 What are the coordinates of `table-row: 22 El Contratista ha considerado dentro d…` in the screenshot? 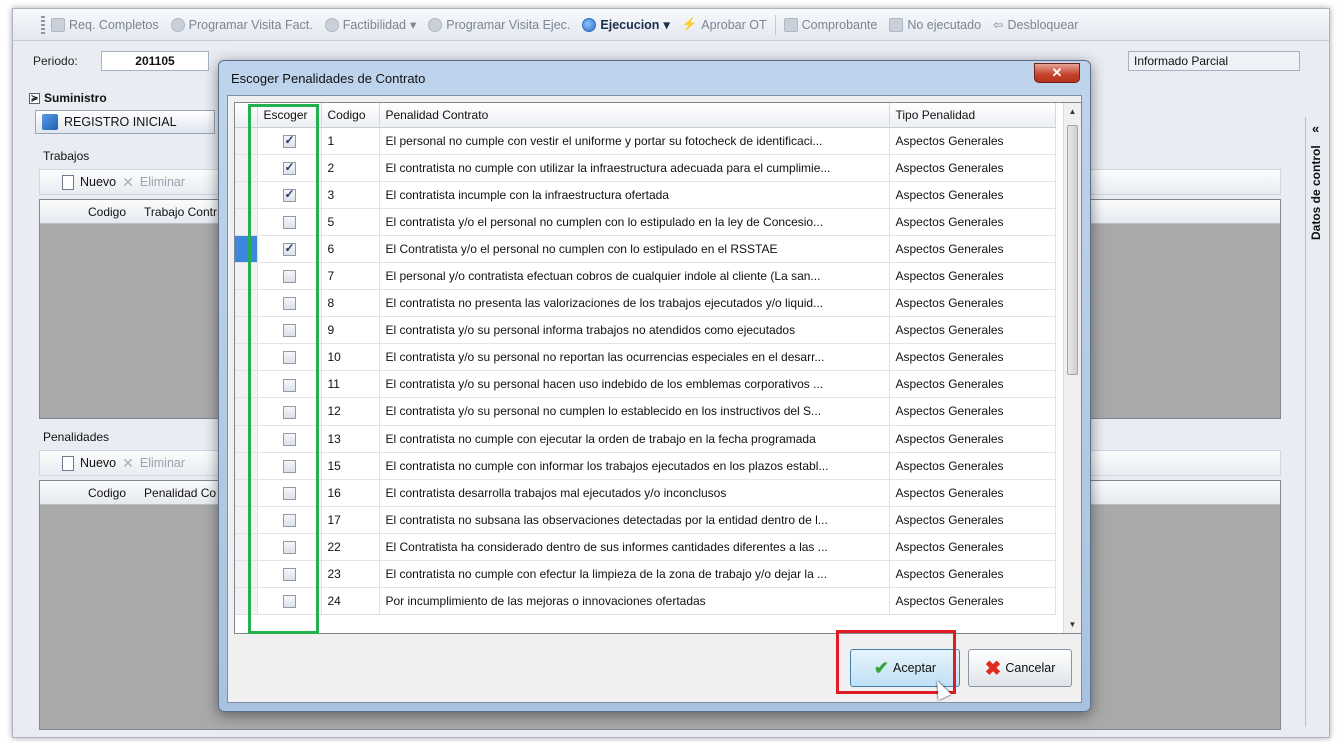 It's located at (645, 547).